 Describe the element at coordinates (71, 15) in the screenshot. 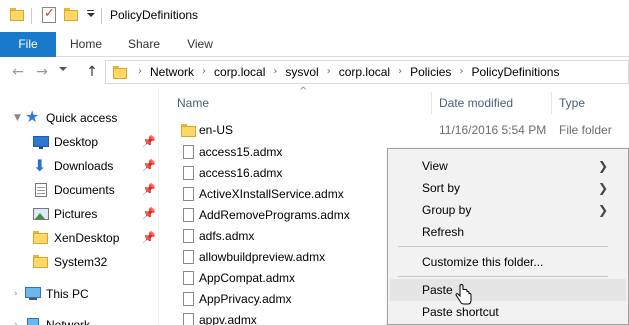

I see `new-folder-icon` at that location.